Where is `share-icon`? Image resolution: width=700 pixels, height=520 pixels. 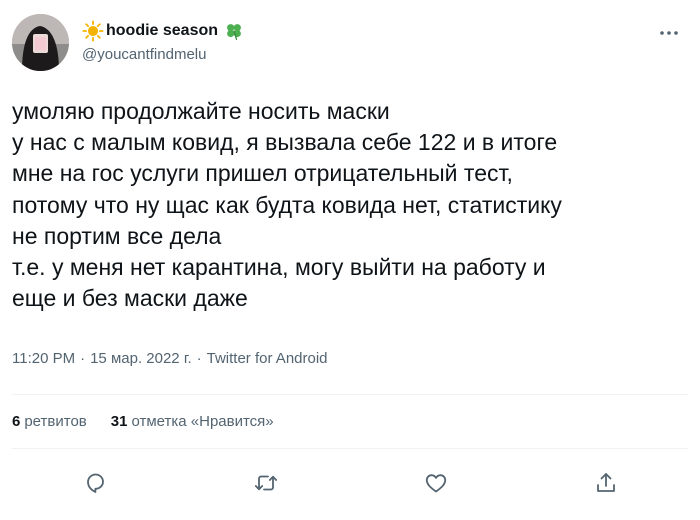 share-icon is located at coordinates (606, 482).